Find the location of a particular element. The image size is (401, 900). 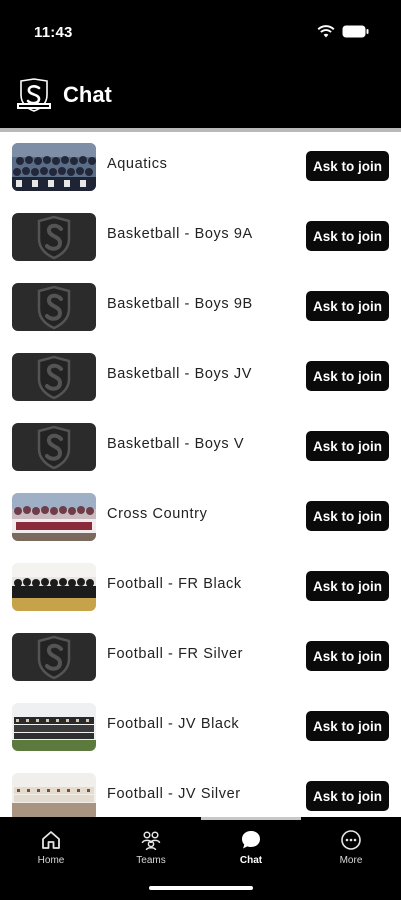

group-name: Basketball - Boys 9B is located at coordinates (180, 304).